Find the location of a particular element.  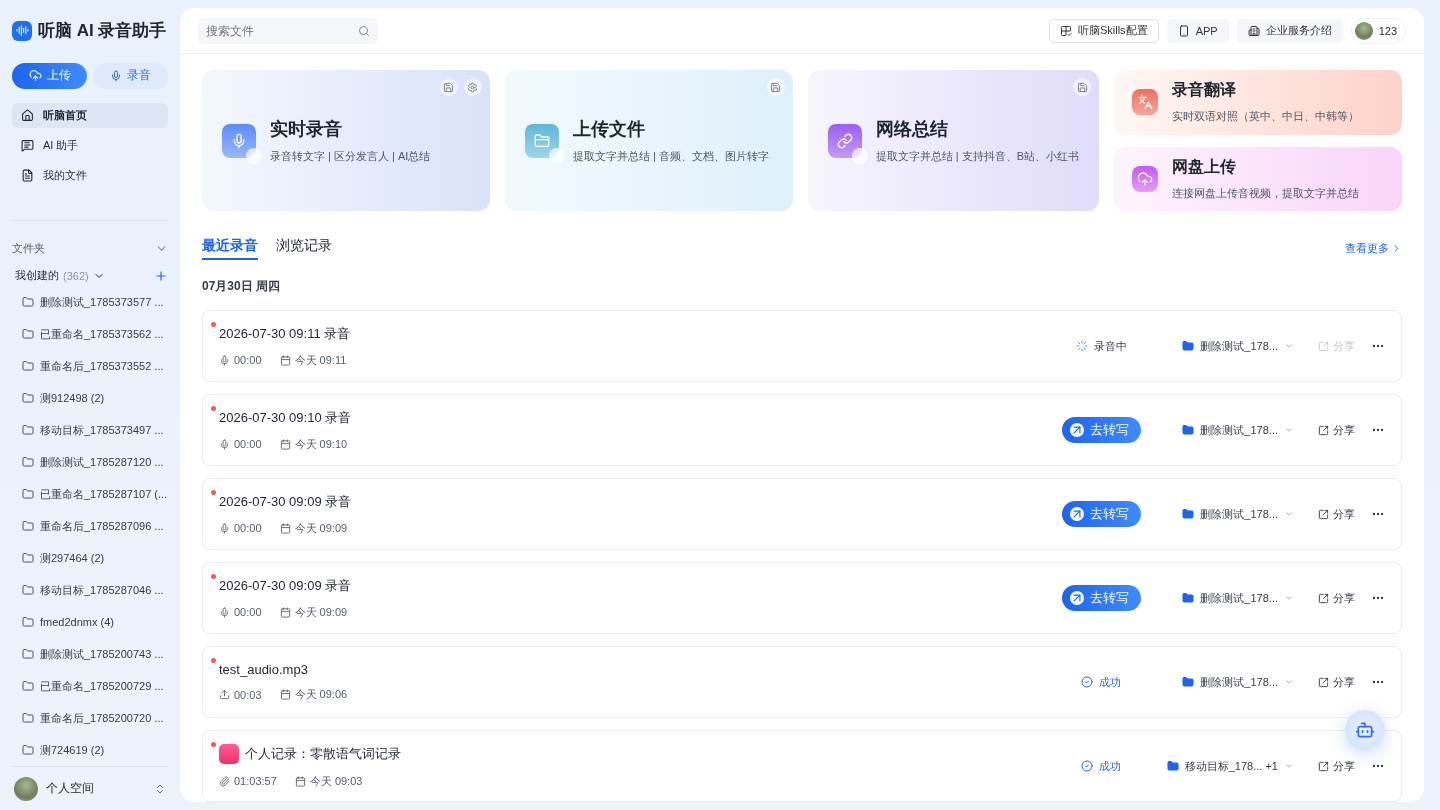

header-button: APP is located at coordinates (1197, 30).